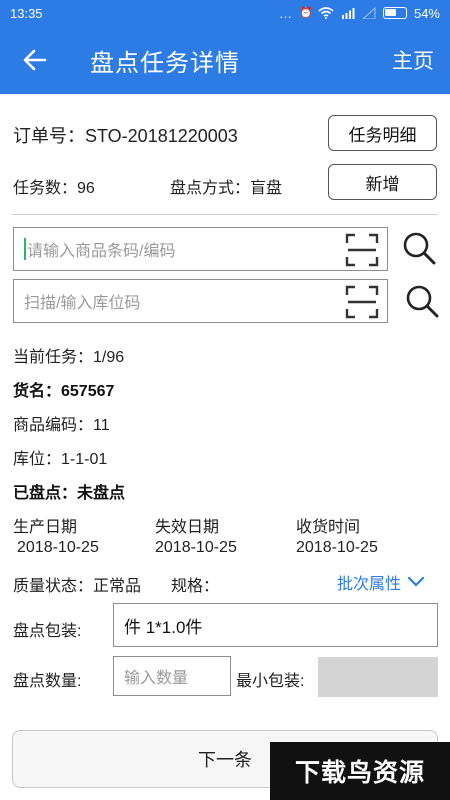 The width and height of the screenshot is (450, 800). What do you see at coordinates (369, 13) in the screenshot?
I see `signal-empty-icon` at bounding box center [369, 13].